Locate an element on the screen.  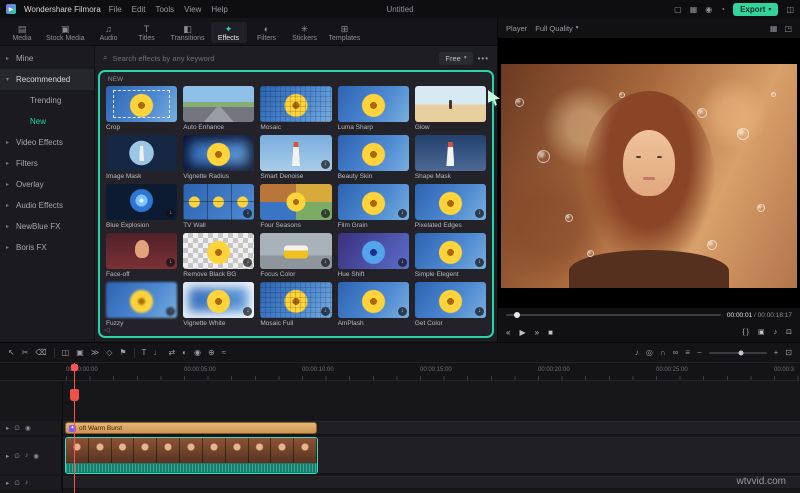
tab-transitions: ◧ Transitions is located at coordinates (188, 32).